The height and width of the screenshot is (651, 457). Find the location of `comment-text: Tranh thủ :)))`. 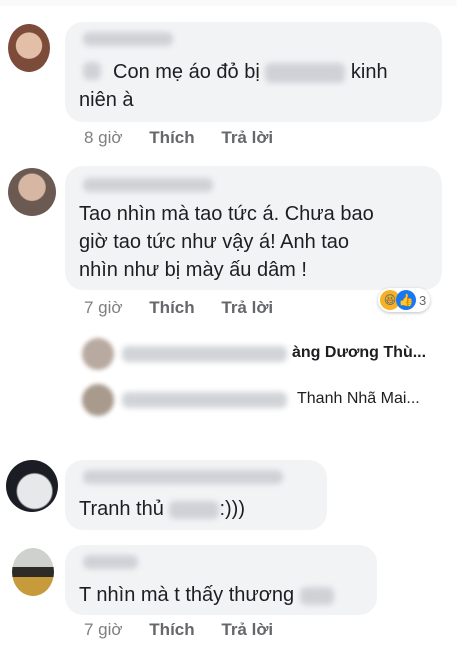

comment-text: Tranh thủ :))) is located at coordinates (162, 509).